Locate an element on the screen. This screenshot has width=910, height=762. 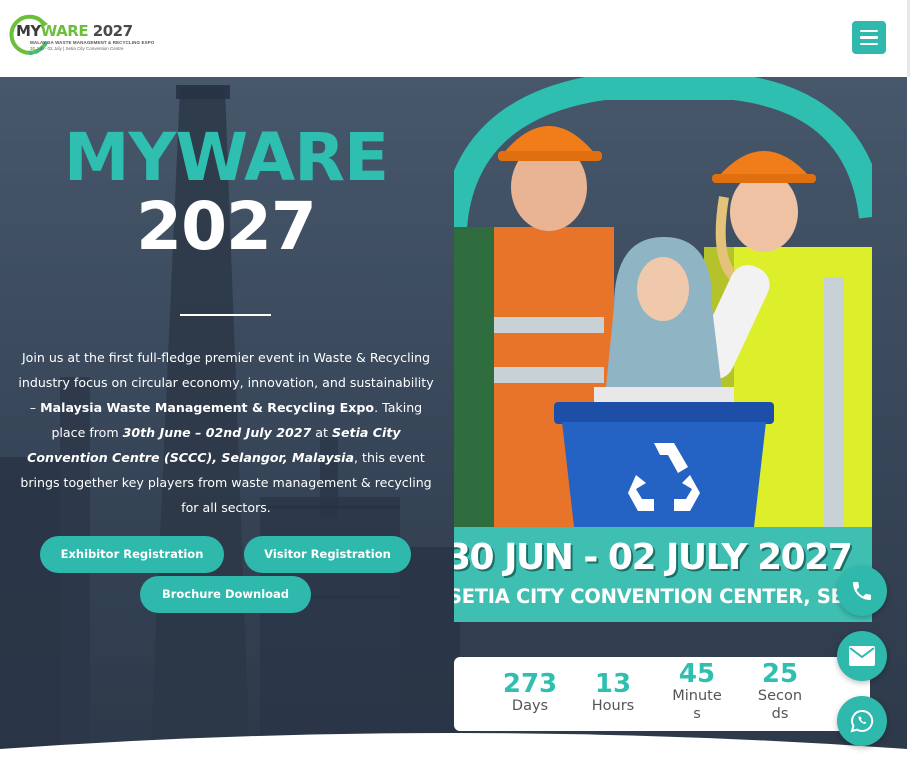
whatsapp-contact-button is located at coordinates (862, 721).